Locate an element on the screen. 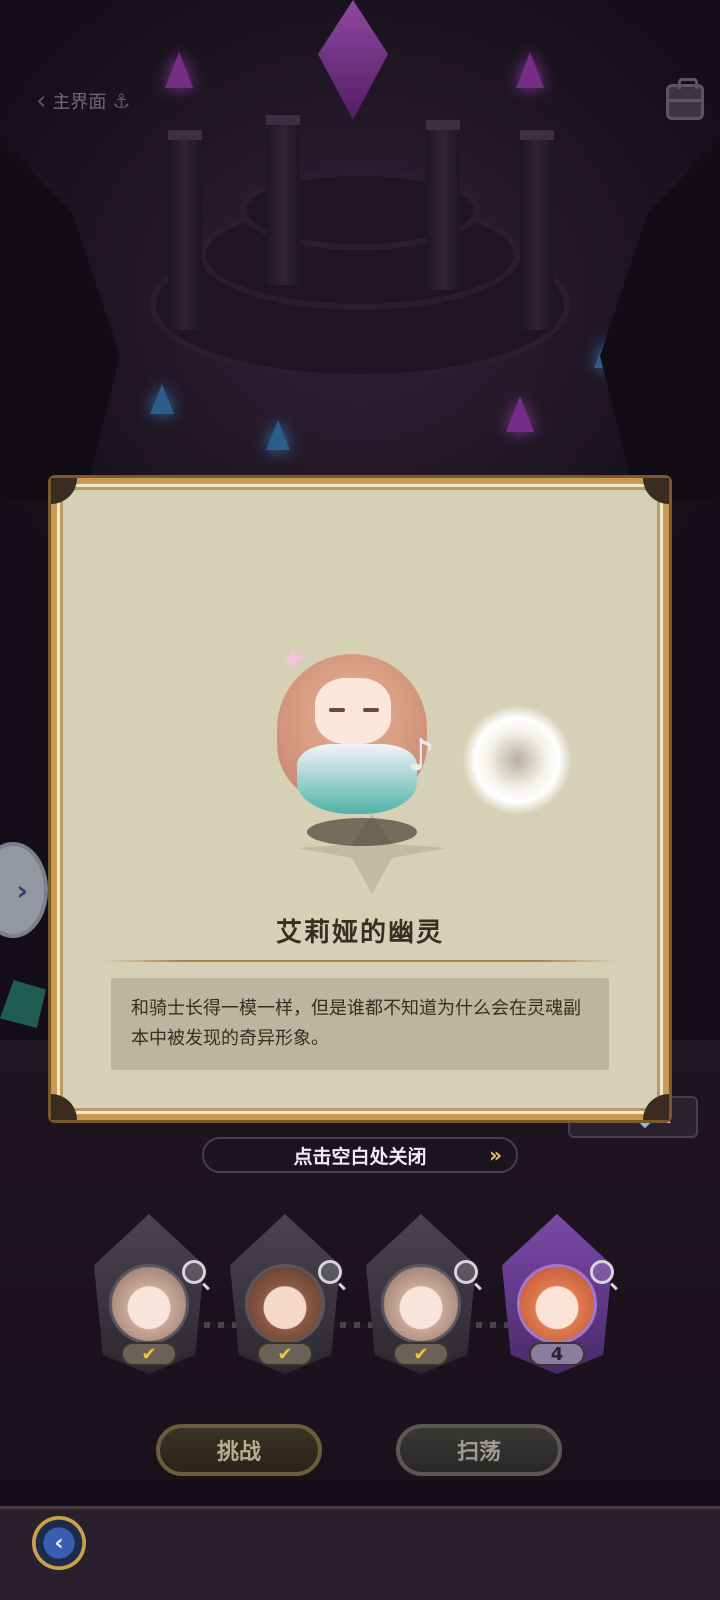 This screenshot has width=720, height=1600. chevron-left-icon: ‹ is located at coordinates (59, 1543).